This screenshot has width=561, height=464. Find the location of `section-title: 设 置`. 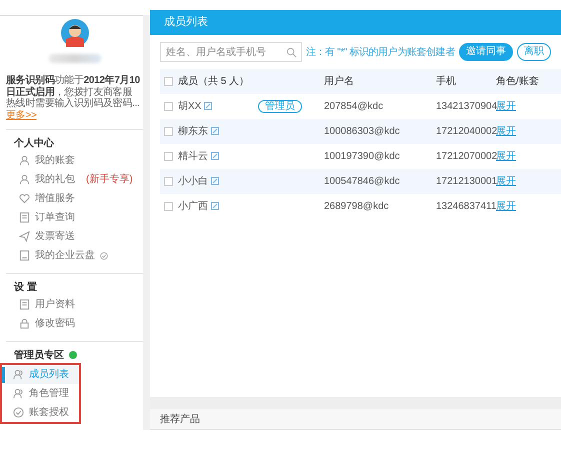

section-title: 设 置 is located at coordinates (25, 287).